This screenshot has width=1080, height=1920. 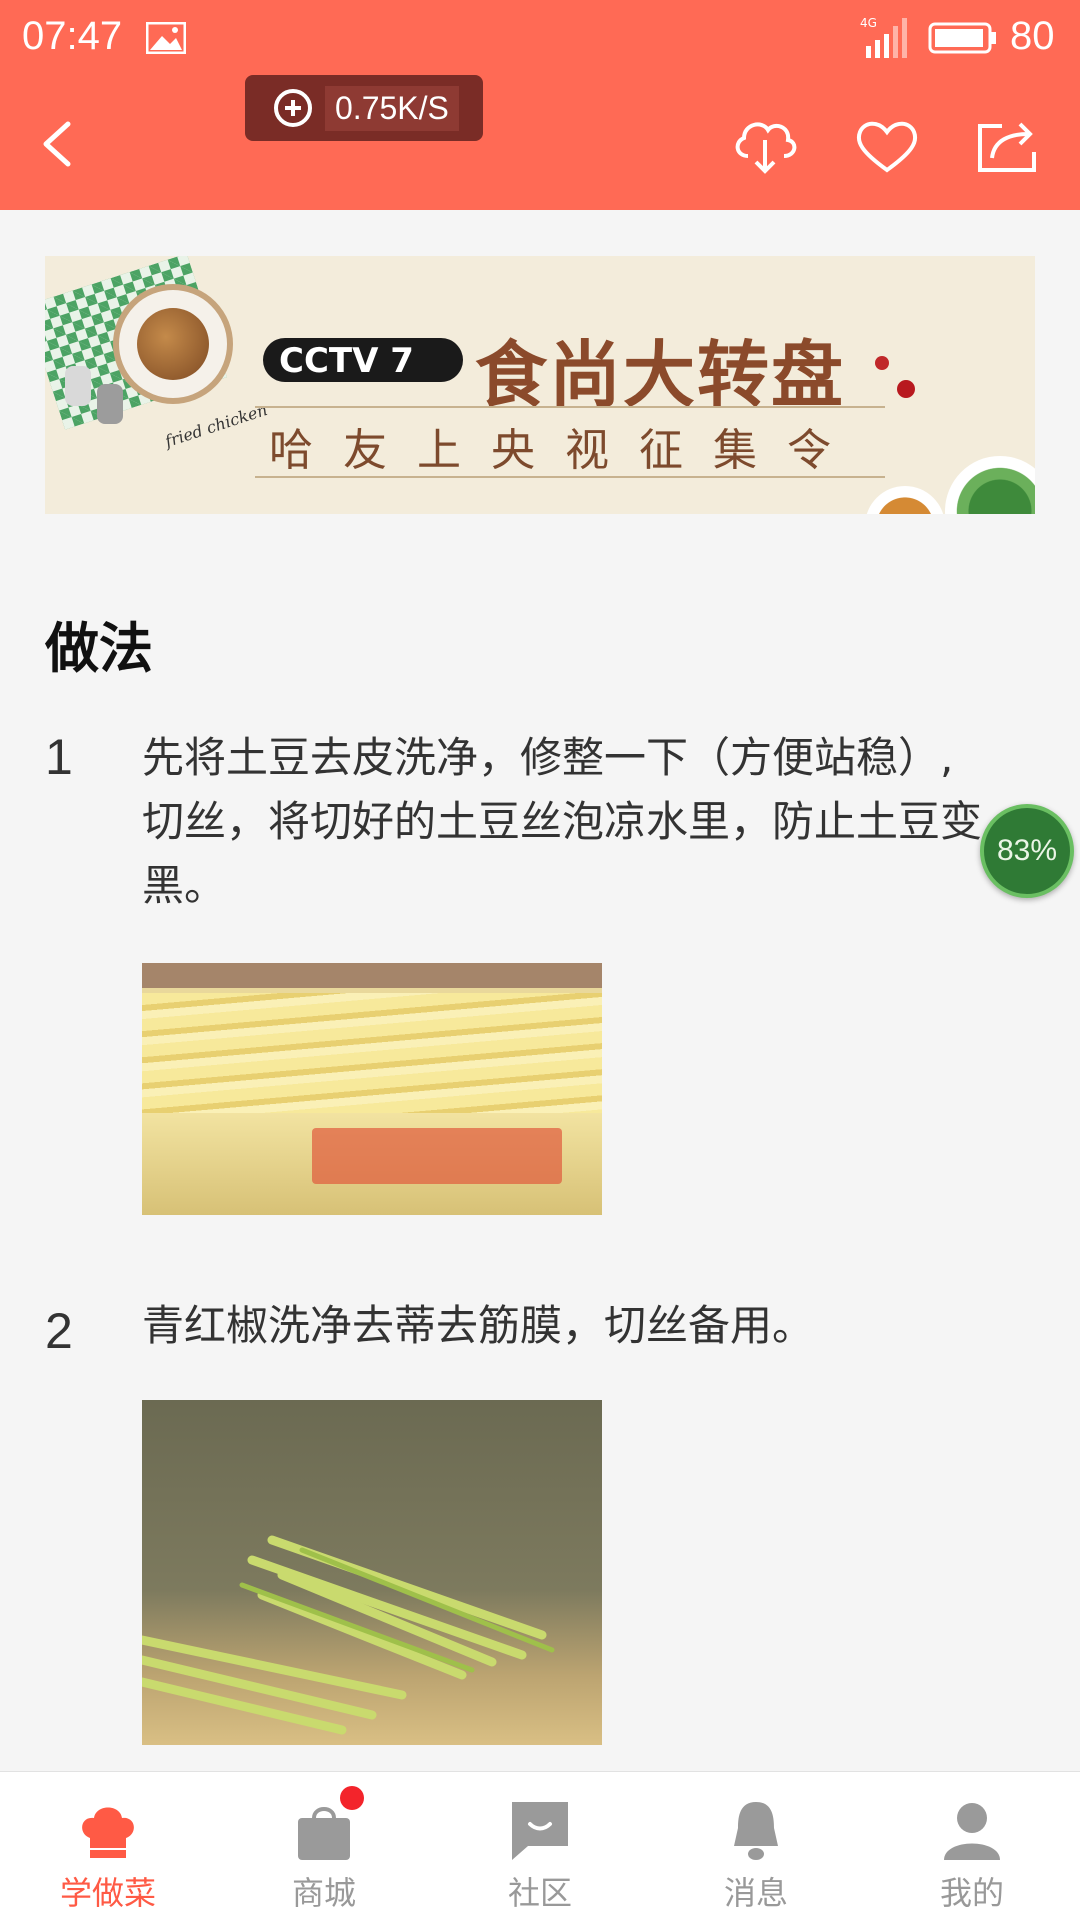 I want to click on salt-shaker-decoration, so click(x=78, y=386).